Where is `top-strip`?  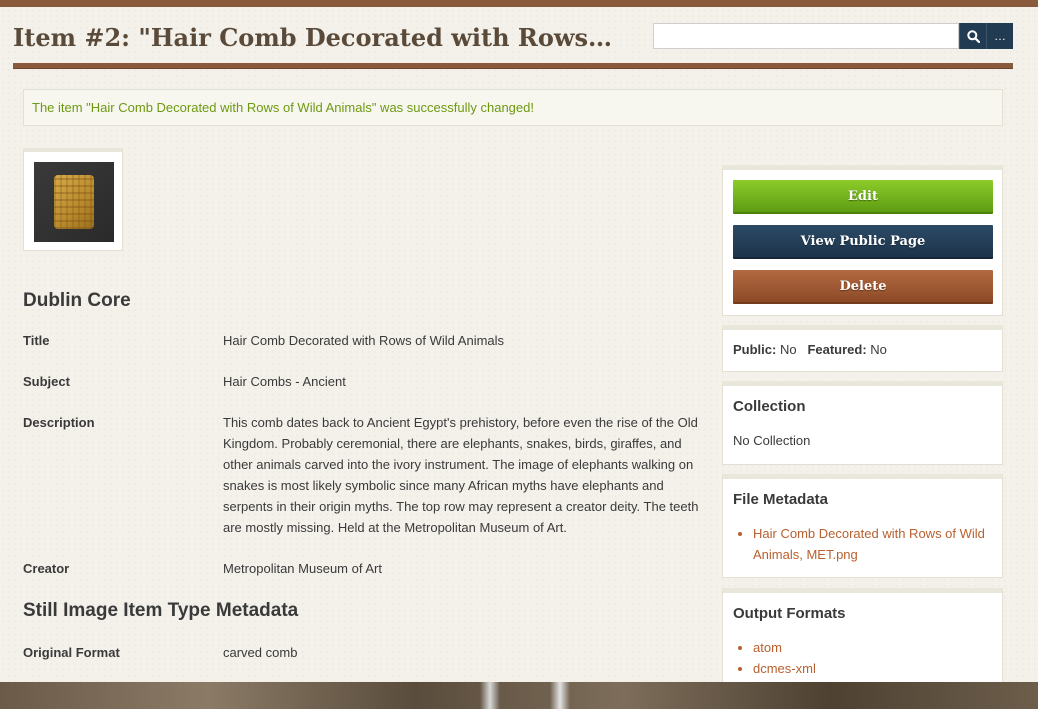 top-strip is located at coordinates (519, 3).